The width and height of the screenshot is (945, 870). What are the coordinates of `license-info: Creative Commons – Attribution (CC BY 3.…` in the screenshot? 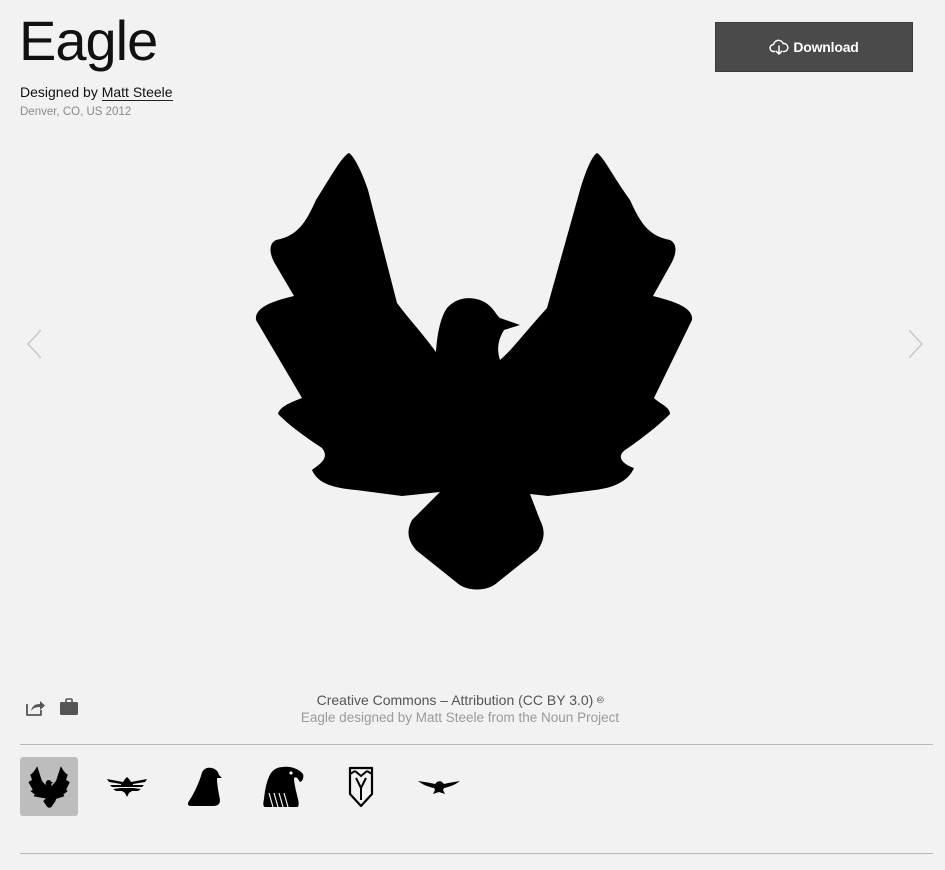 It's located at (460, 700).